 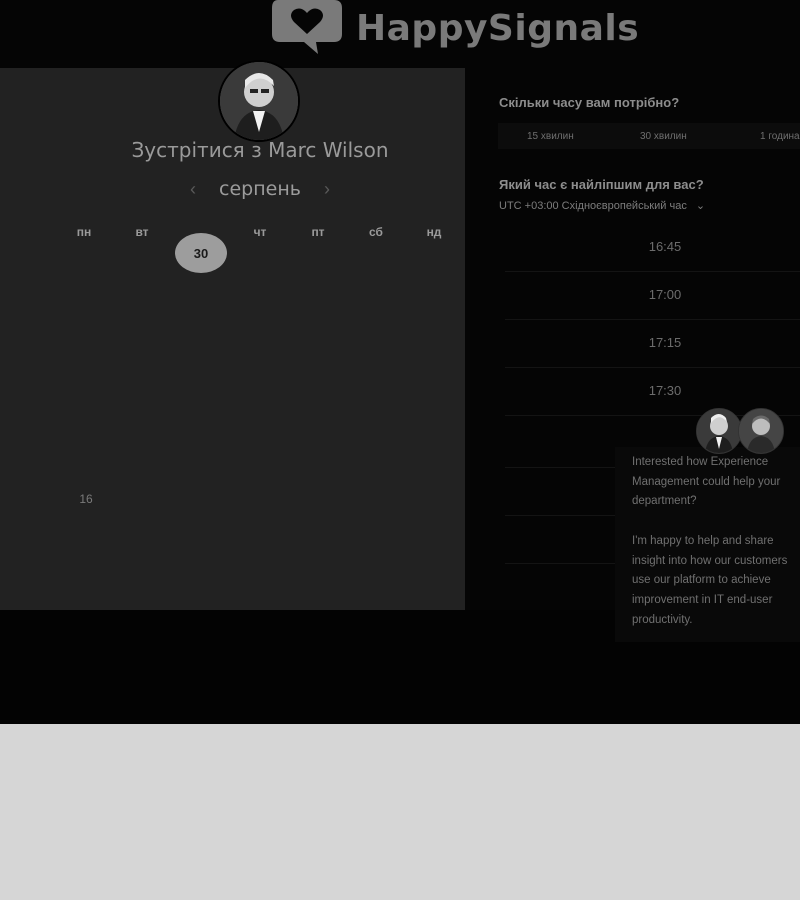 What do you see at coordinates (663, 136) in the screenshot?
I see `duration-option-30: 30 хвилин` at bounding box center [663, 136].